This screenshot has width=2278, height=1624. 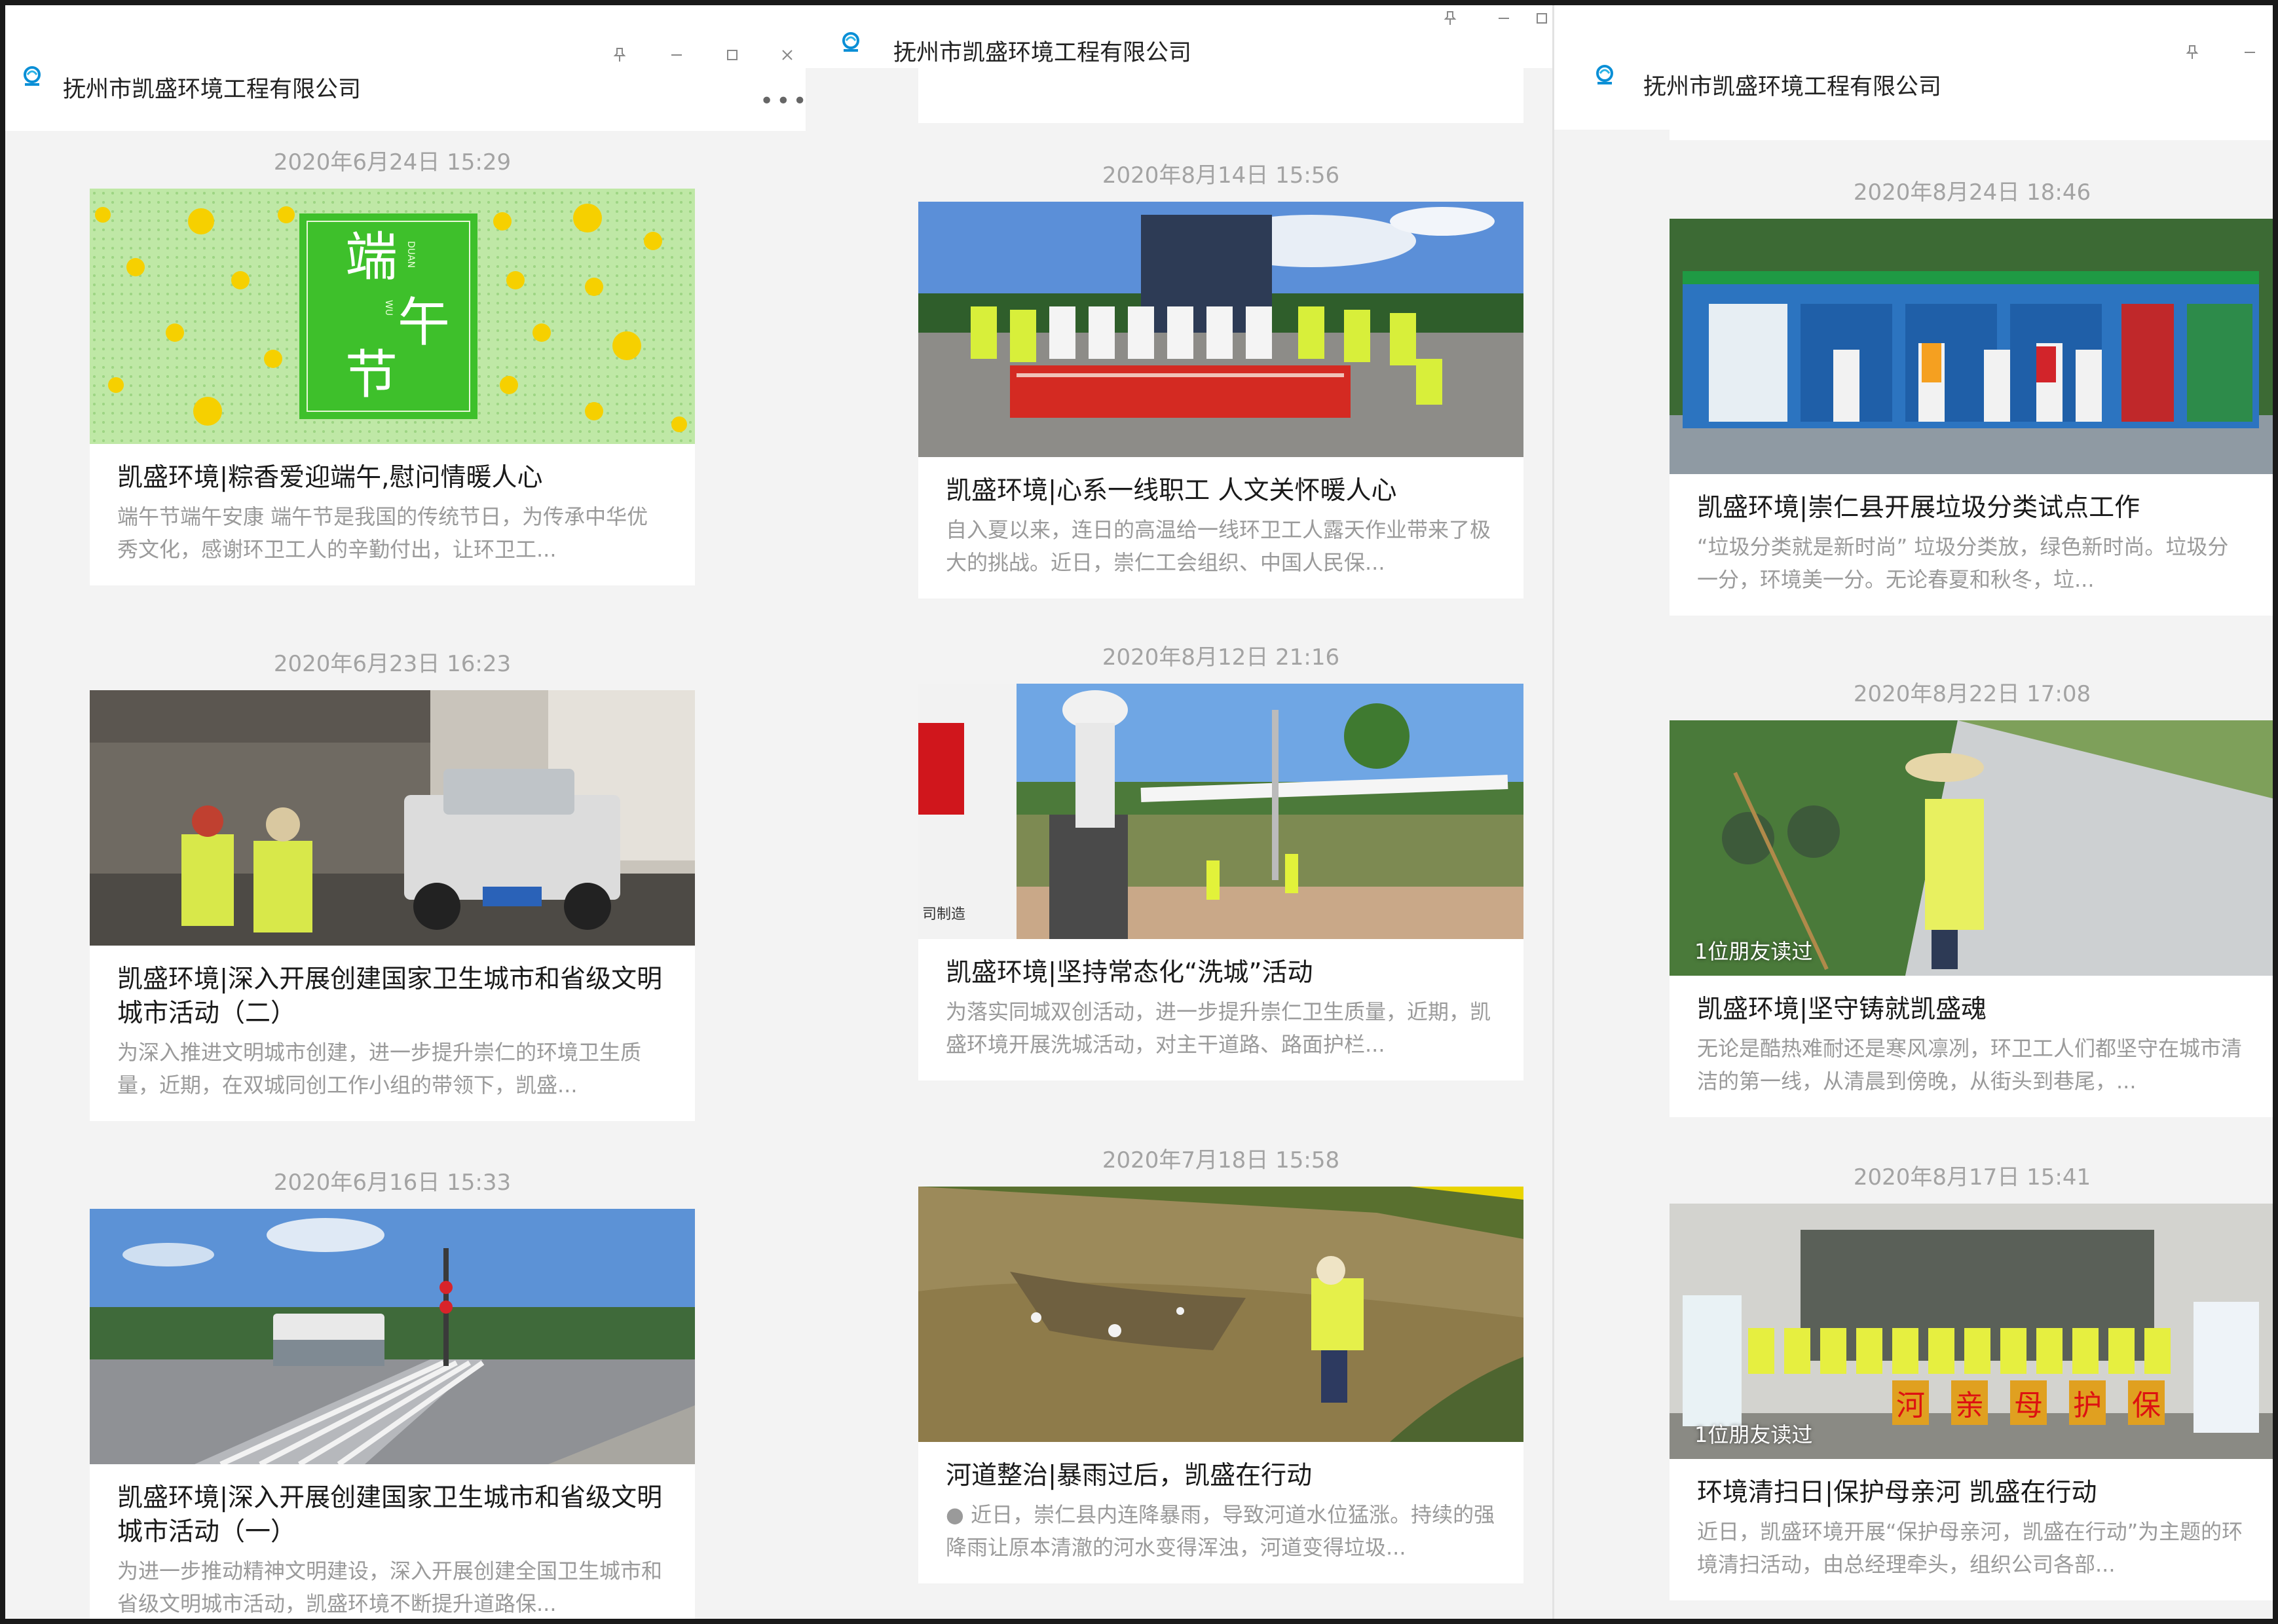 I want to click on article-timestamp: 2020年8月22日 17:08, so click(x=1972, y=694).